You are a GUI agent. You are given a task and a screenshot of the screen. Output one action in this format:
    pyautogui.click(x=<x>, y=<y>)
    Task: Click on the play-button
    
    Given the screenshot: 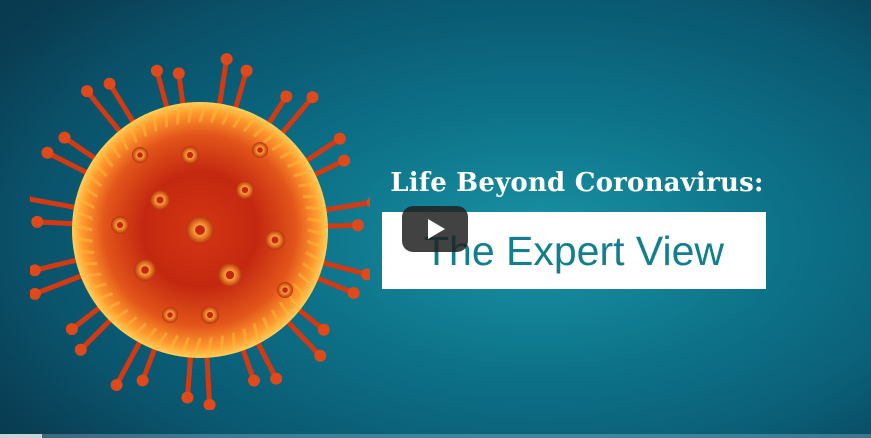 What is the action you would take?
    pyautogui.click(x=435, y=229)
    